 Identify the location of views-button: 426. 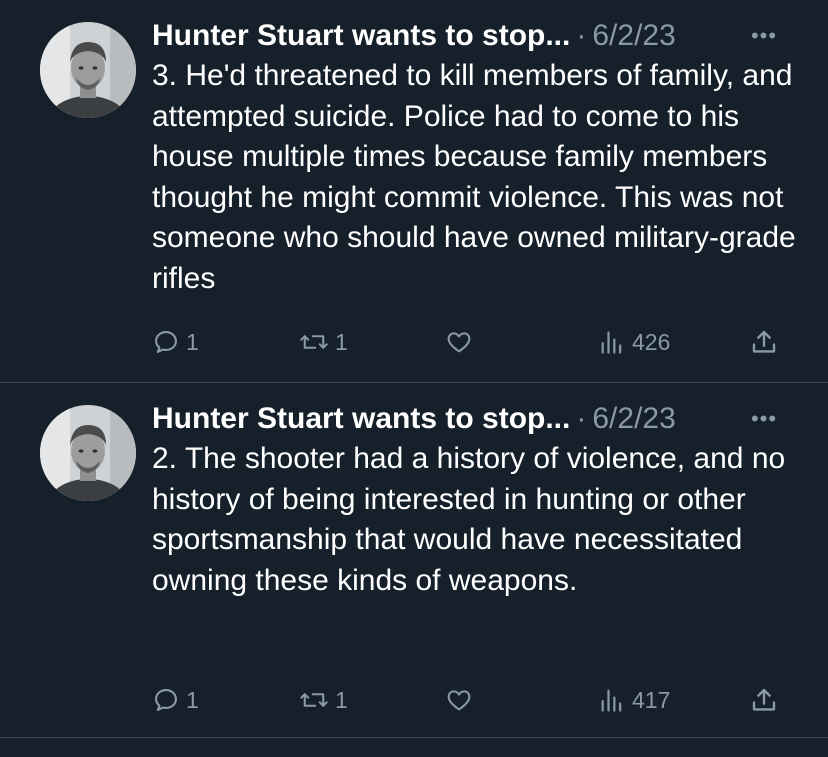
(634, 342).